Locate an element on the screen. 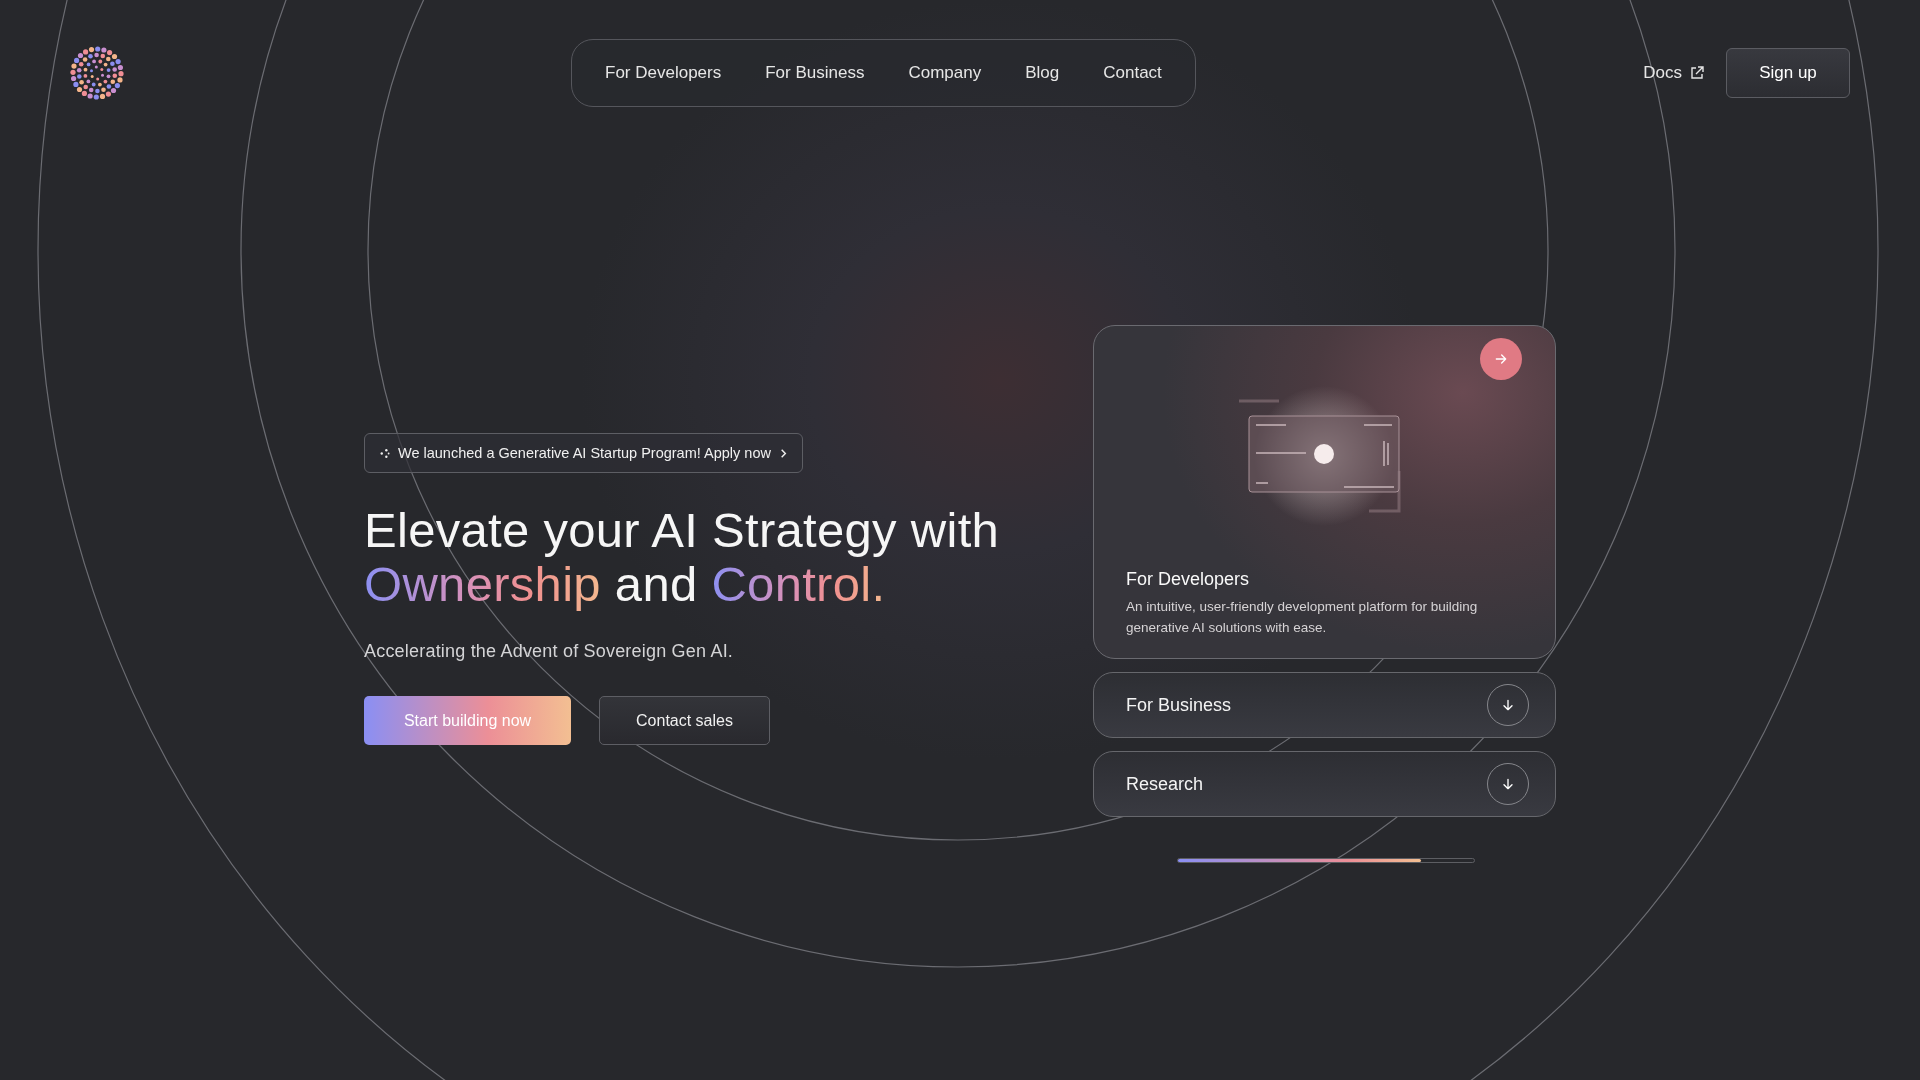  signup-button: Sign up is located at coordinates (1788, 73).